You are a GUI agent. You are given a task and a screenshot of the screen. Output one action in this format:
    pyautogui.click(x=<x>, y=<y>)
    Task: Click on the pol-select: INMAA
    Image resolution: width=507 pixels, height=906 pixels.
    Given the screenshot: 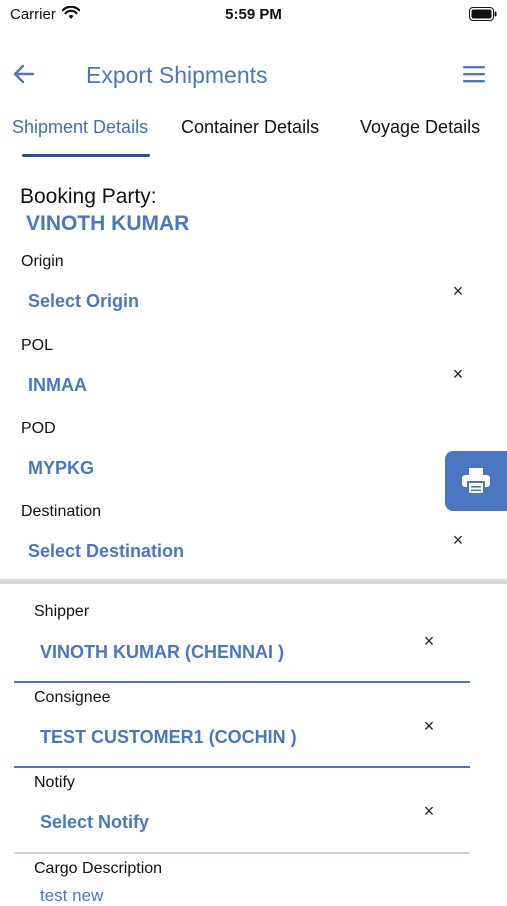 What is the action you would take?
    pyautogui.click(x=57, y=385)
    